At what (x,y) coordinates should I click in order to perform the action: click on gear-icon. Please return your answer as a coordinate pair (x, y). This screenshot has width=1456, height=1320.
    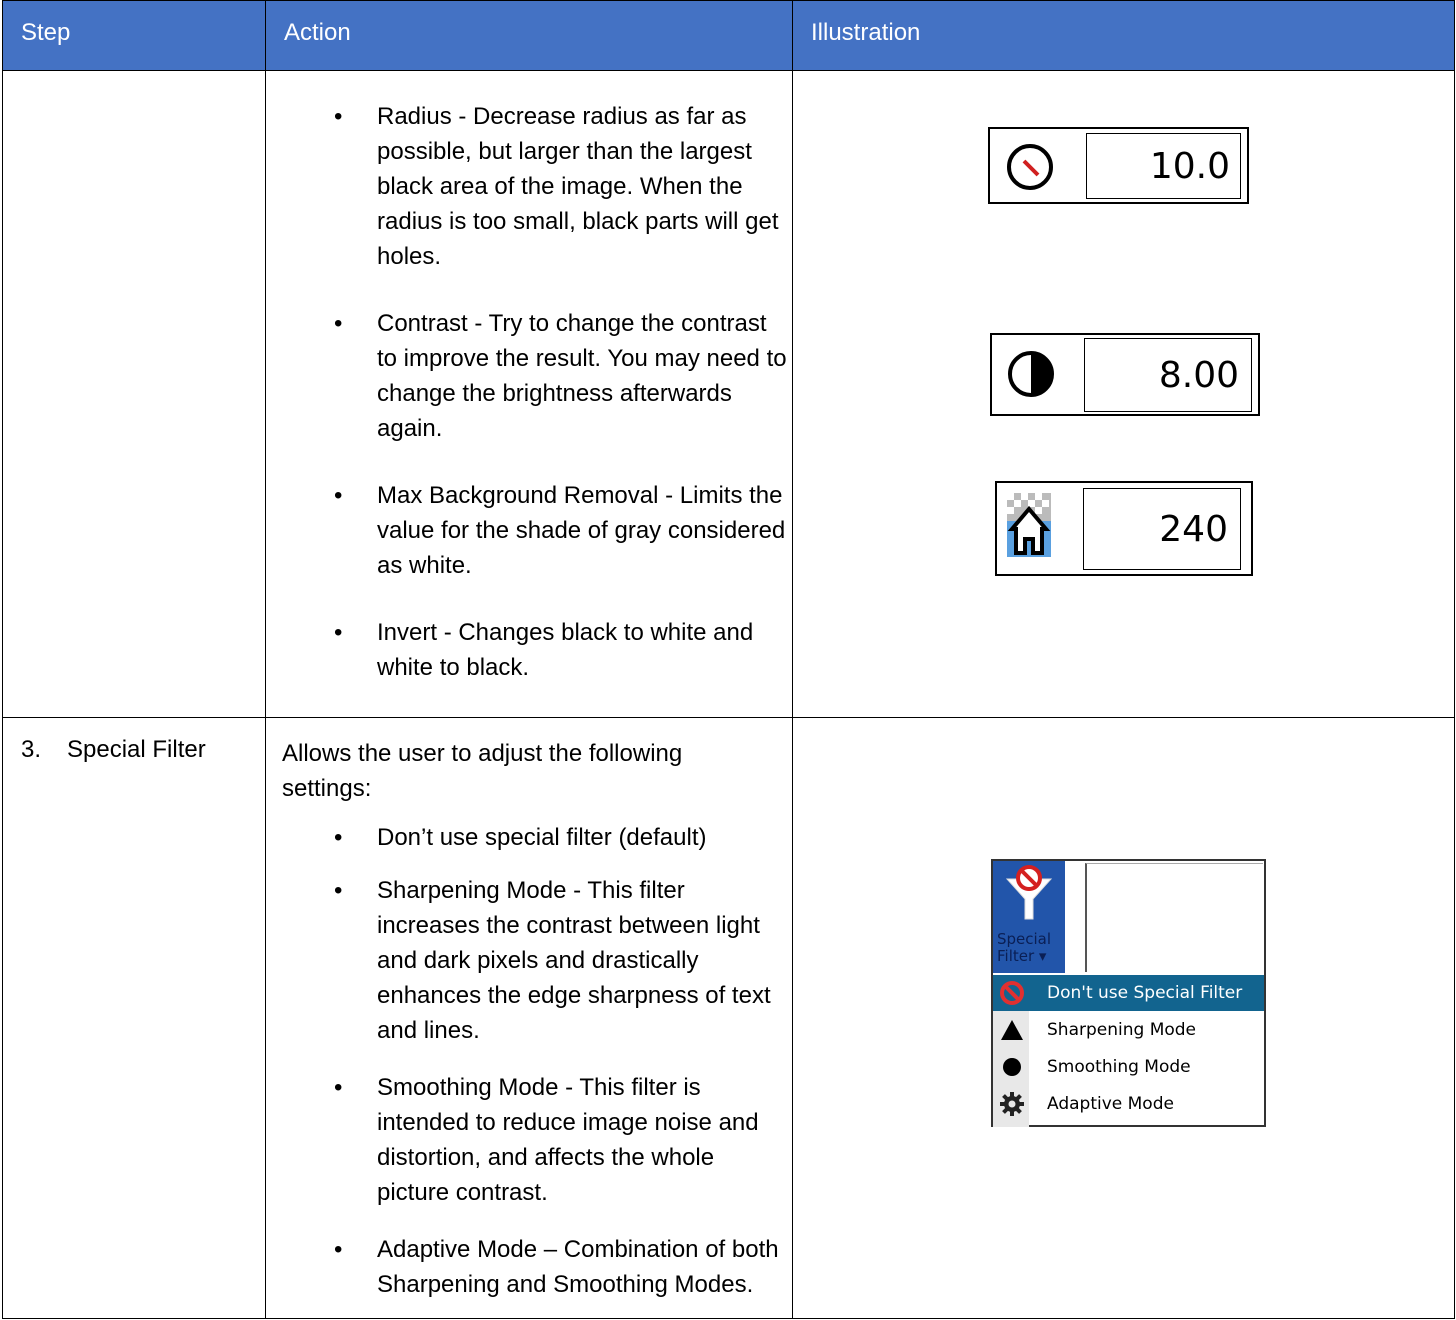
    Looking at the image, I should click on (1012, 1104).